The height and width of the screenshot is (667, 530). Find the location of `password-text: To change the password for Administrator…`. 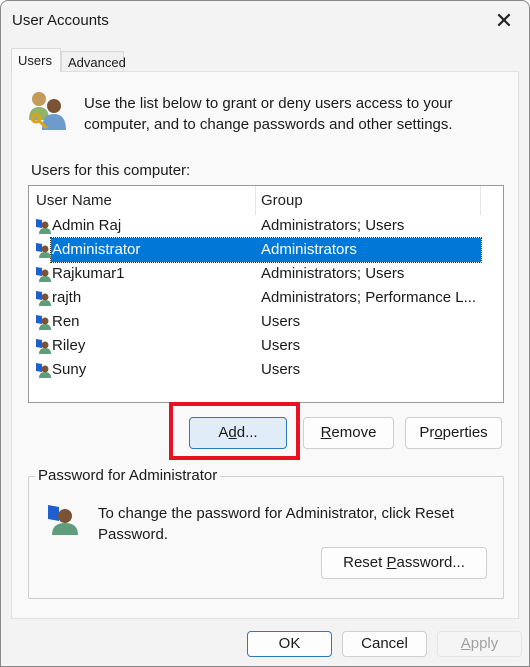

password-text: To change the password for Administrator… is located at coordinates (276, 524).